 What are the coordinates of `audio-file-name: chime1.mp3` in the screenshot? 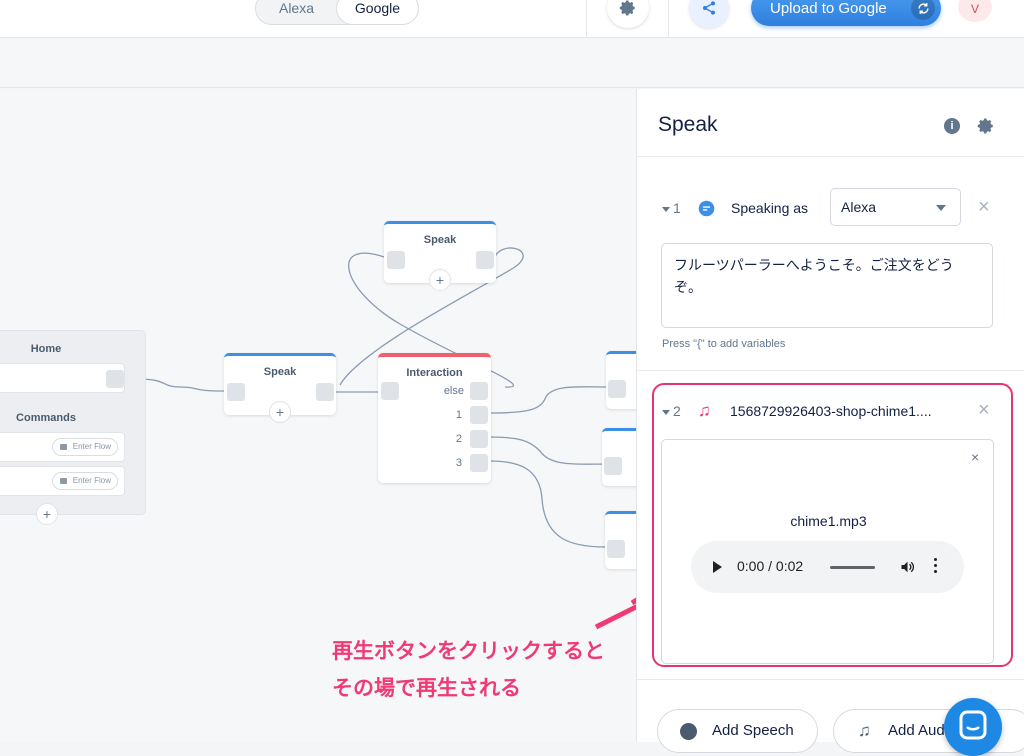 It's located at (828, 521).